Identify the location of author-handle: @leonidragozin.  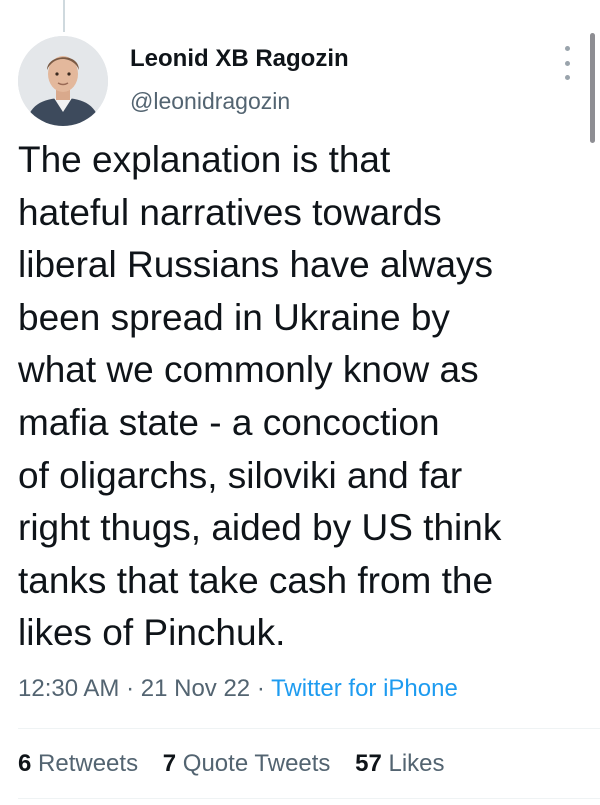
(210, 101).